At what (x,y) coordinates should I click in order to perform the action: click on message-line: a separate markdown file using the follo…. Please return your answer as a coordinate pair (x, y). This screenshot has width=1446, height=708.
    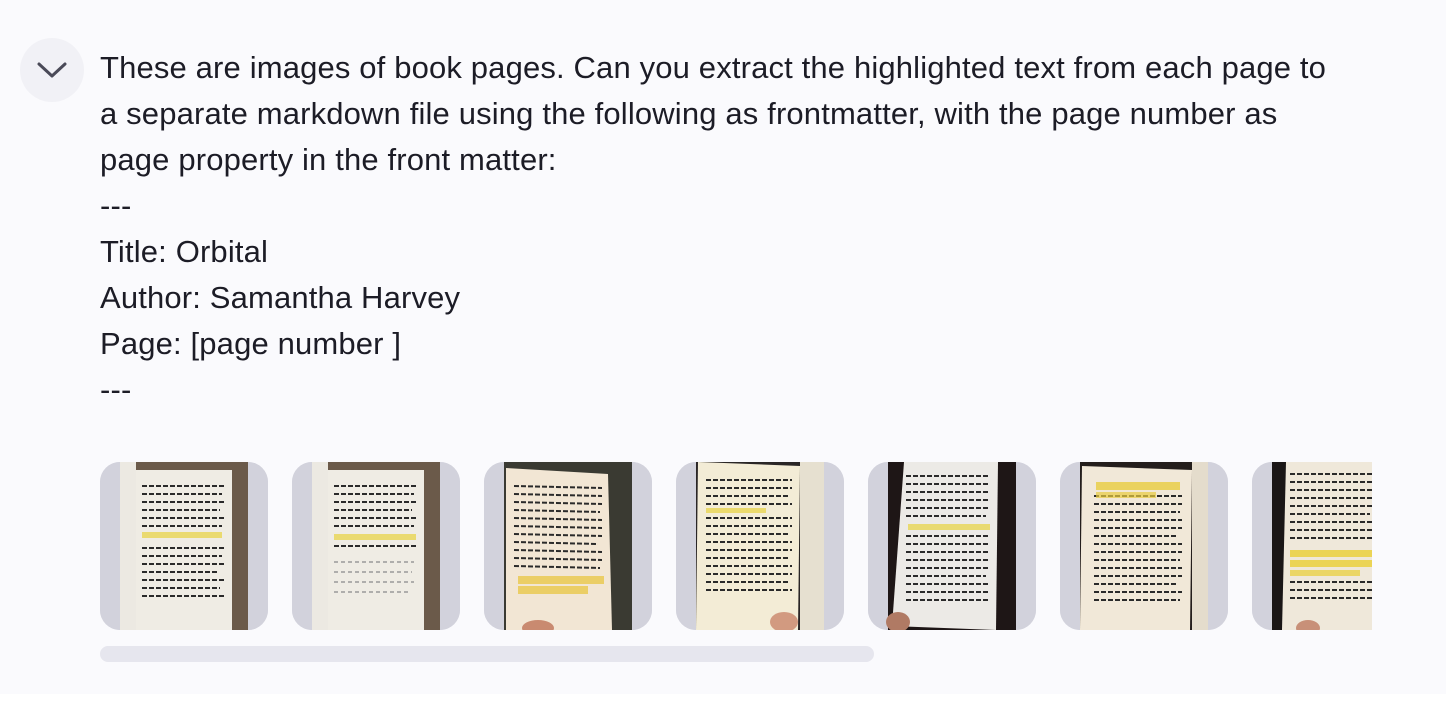
    Looking at the image, I should click on (689, 113).